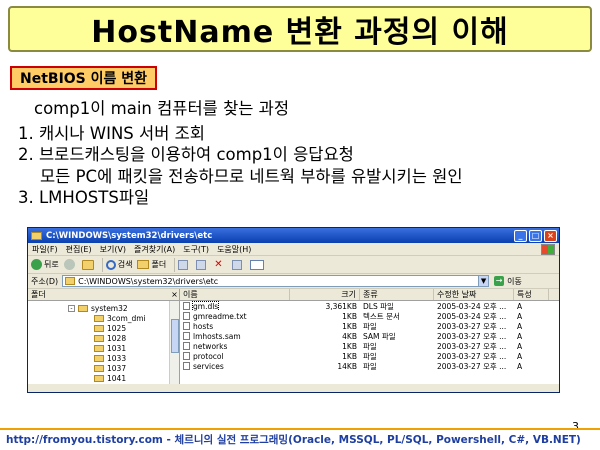 This screenshot has width=600, height=450. Describe the element at coordinates (381, 316) in the screenshot. I see `file-type: 텍스트 문서` at that location.